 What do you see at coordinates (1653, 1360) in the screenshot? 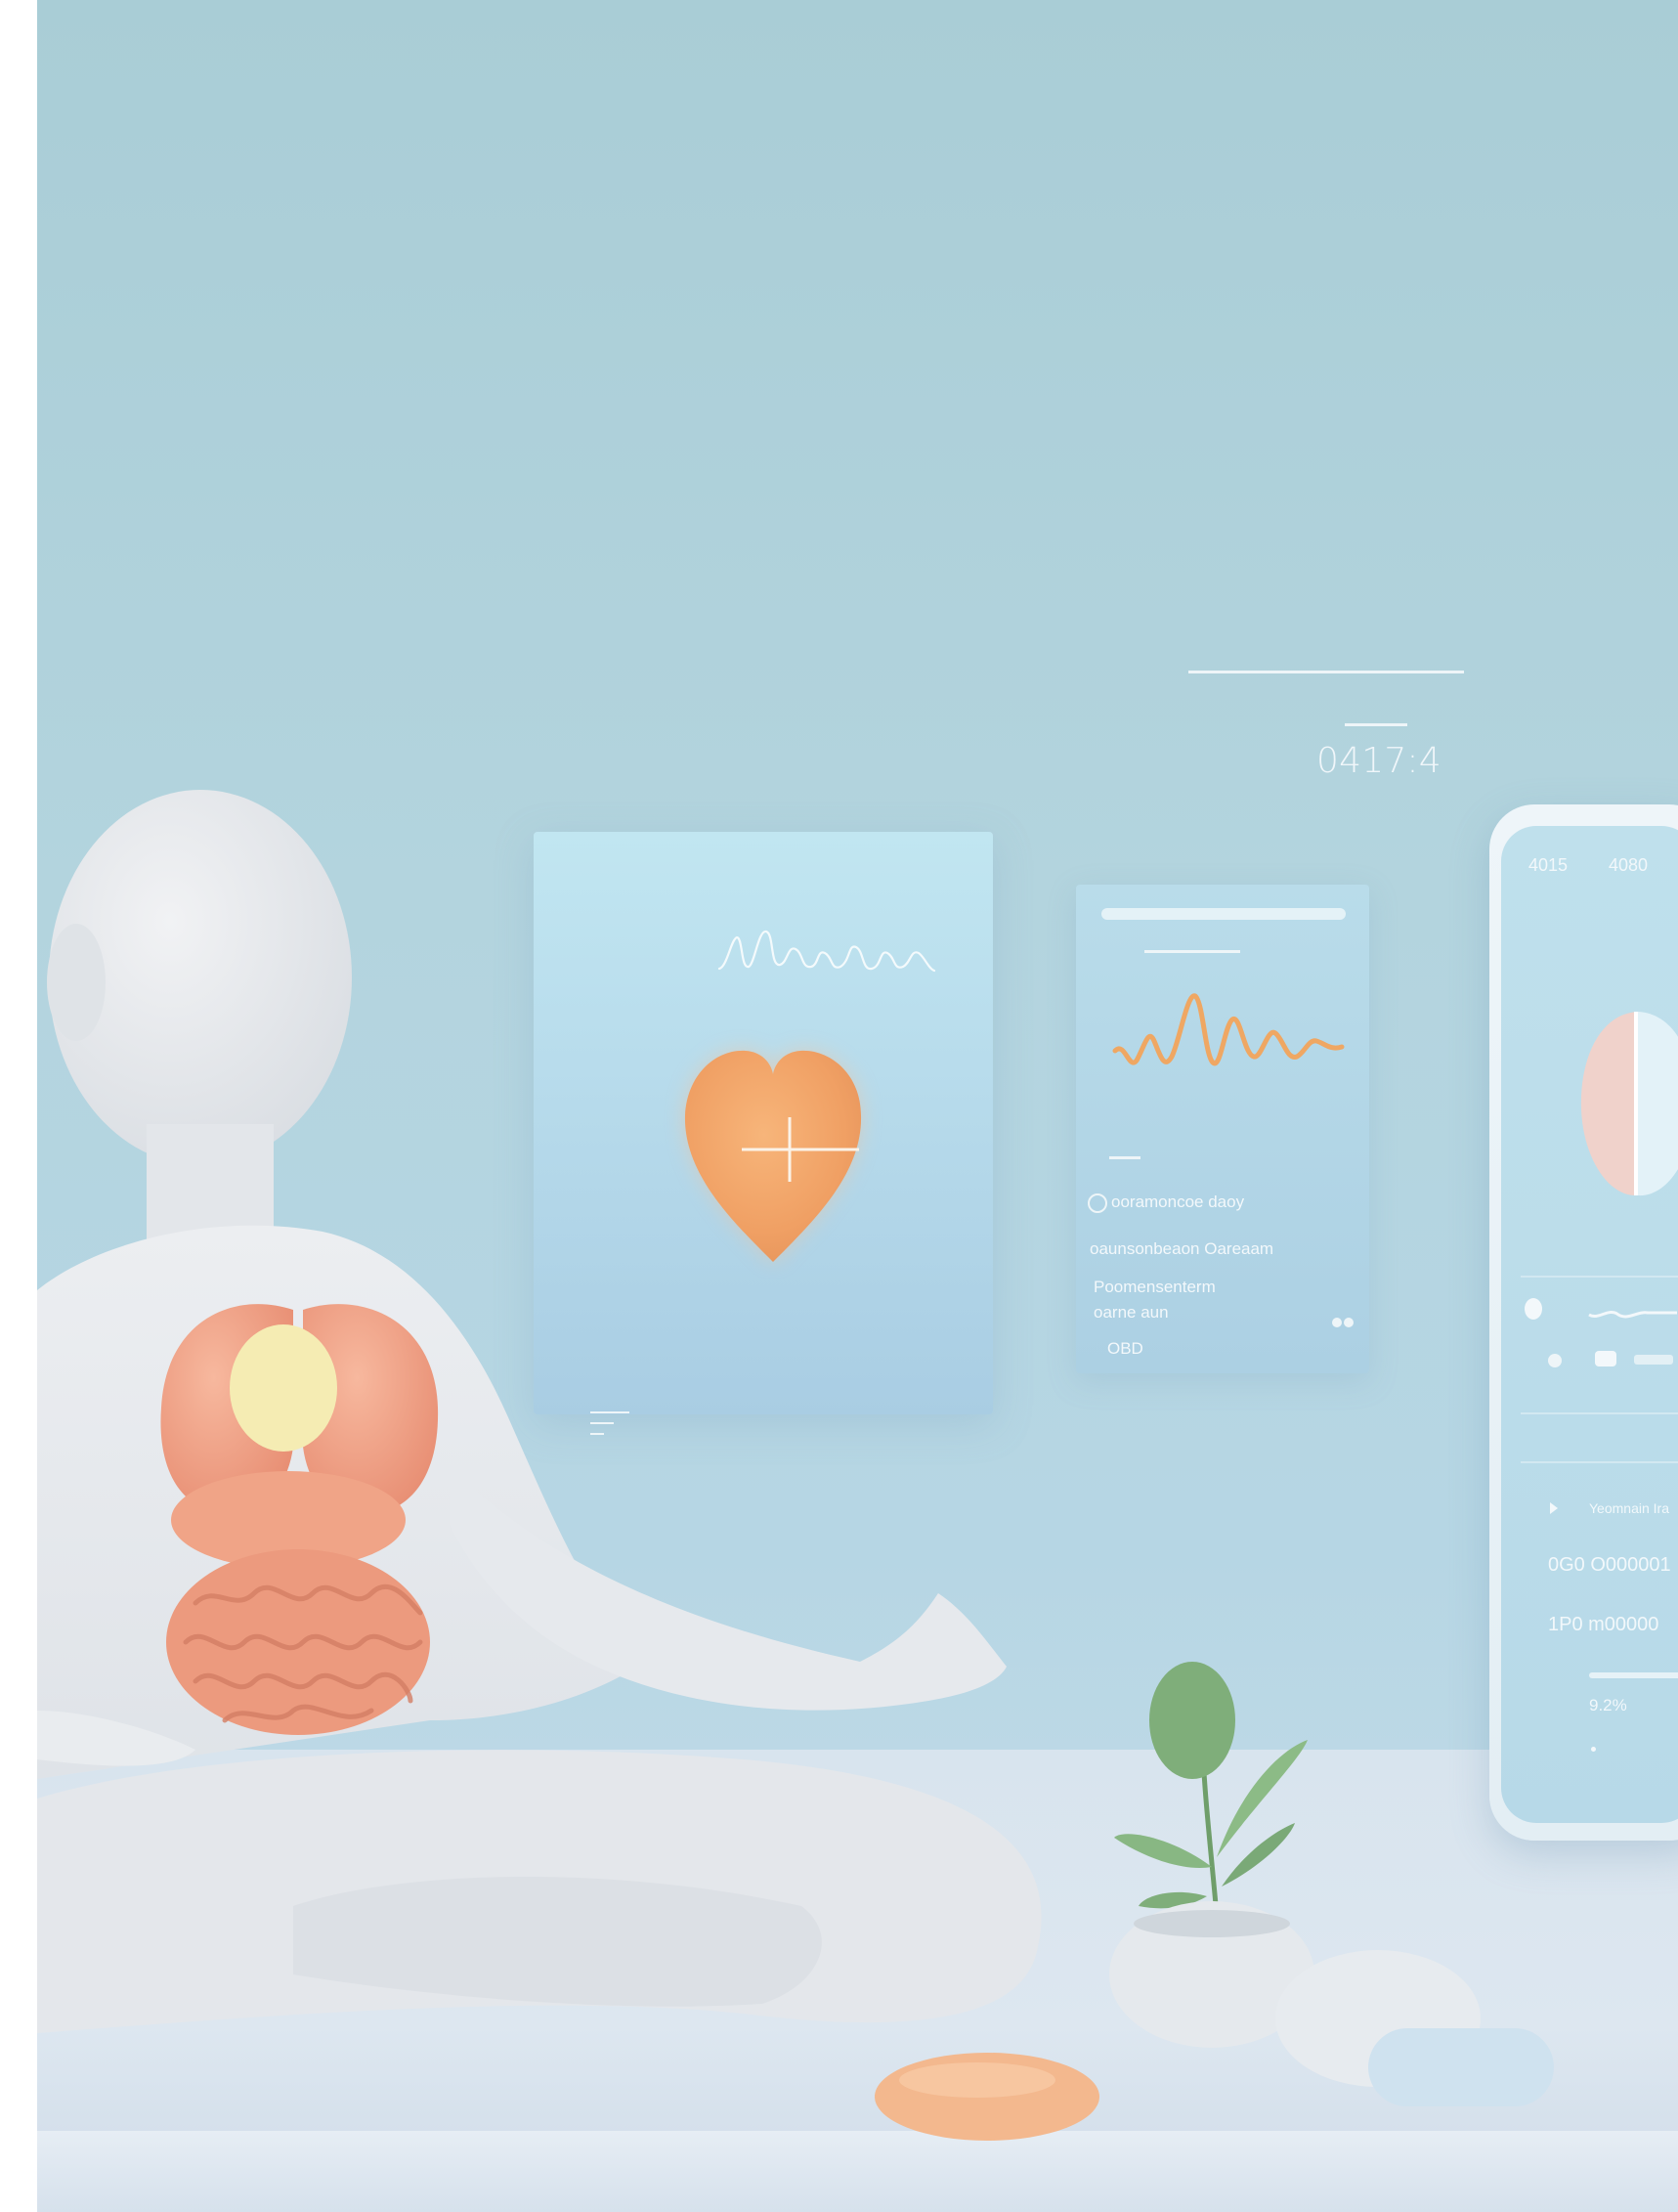
I see `phone-text-blob` at bounding box center [1653, 1360].